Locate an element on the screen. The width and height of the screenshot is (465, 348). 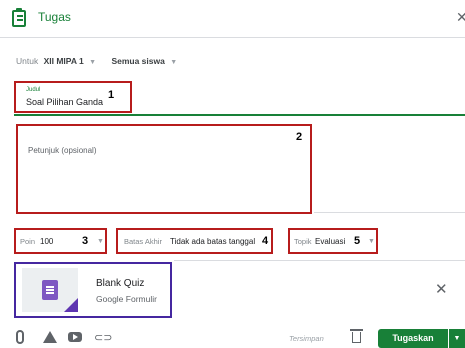
link-icon: ⊂⊃ is located at coordinates (103, 337).